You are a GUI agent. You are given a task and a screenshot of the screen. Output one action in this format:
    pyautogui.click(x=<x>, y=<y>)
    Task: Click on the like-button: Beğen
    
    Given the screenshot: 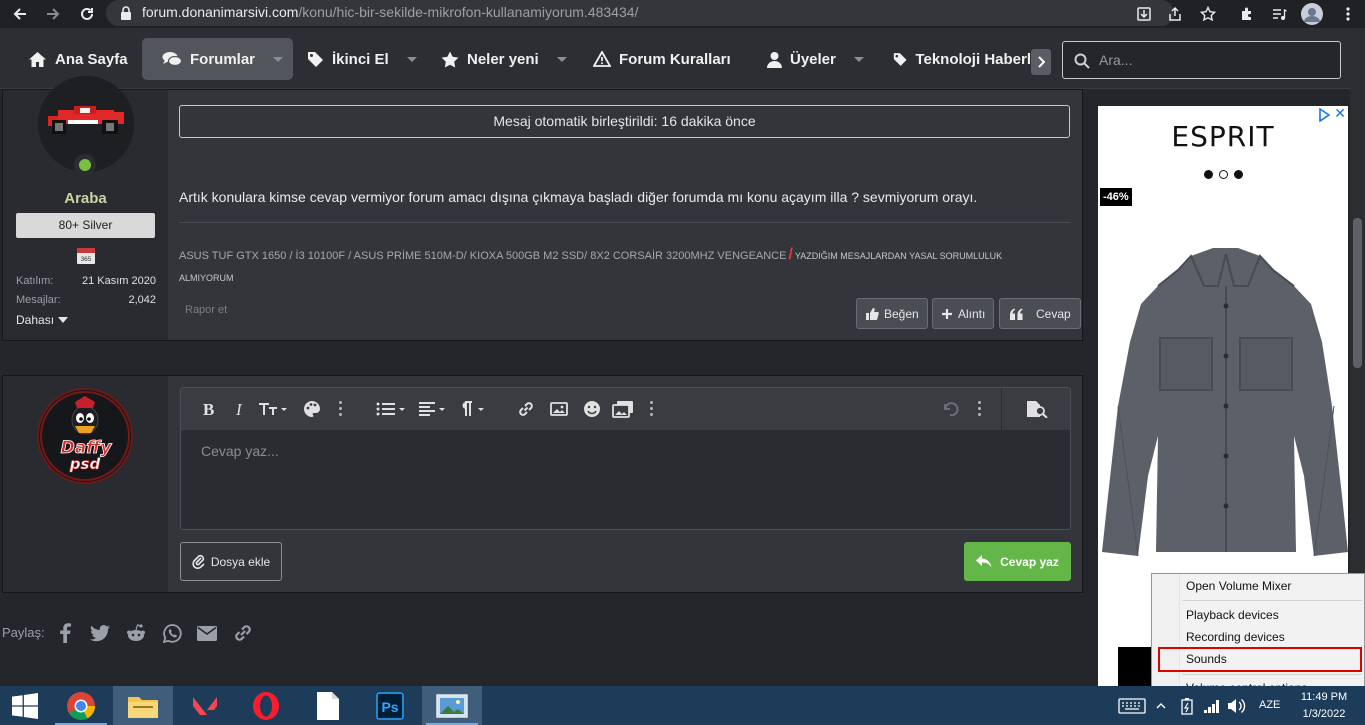 What is the action you would take?
    pyautogui.click(x=892, y=313)
    